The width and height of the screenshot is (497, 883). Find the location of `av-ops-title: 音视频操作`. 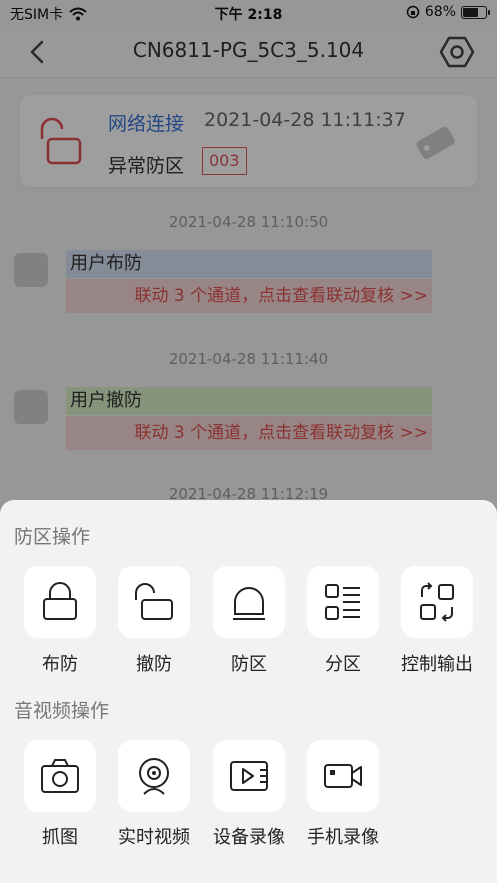

av-ops-title: 音视频操作 is located at coordinates (62, 711).